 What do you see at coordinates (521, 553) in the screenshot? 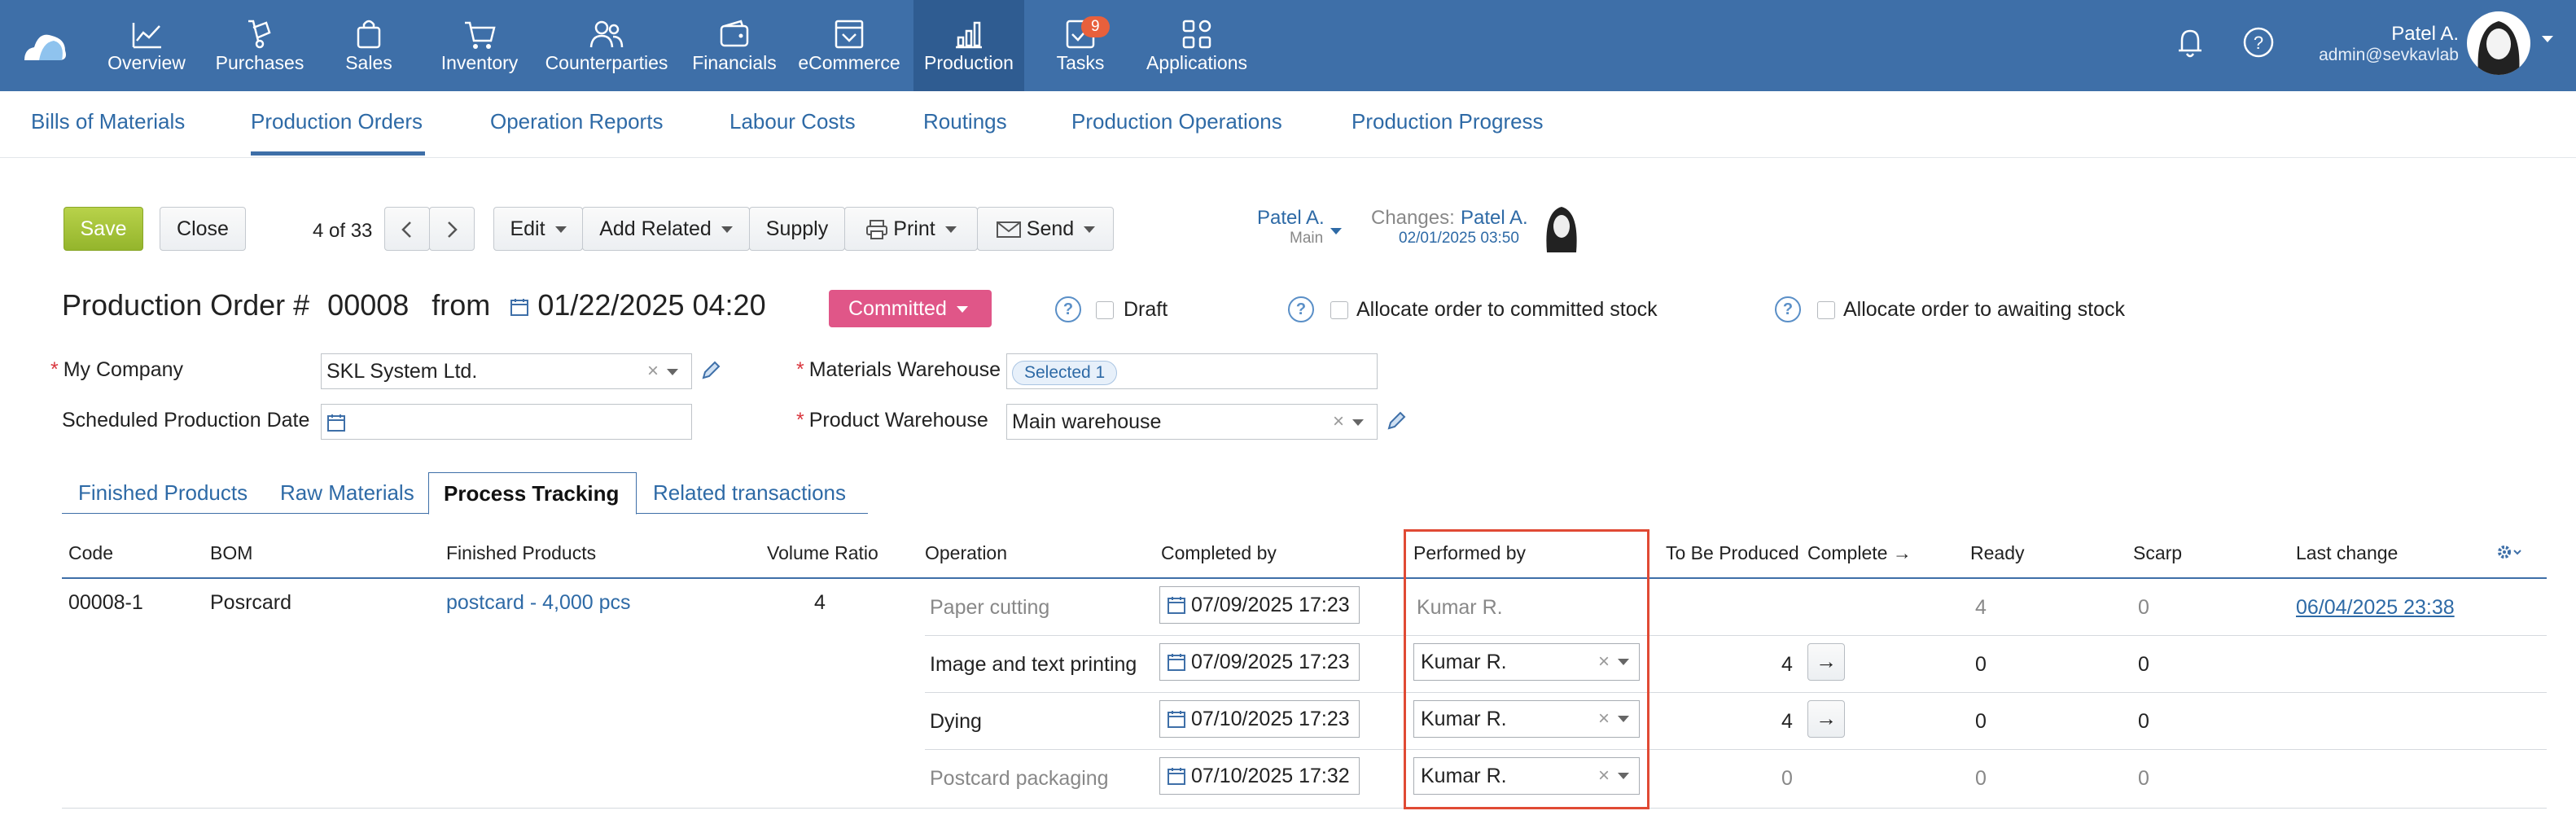
I see `col-header-finished-products: Finished Products` at bounding box center [521, 553].